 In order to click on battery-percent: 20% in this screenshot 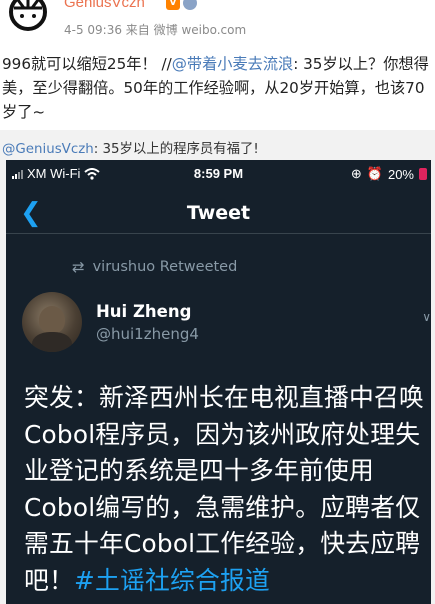, I will do `click(400, 174)`.